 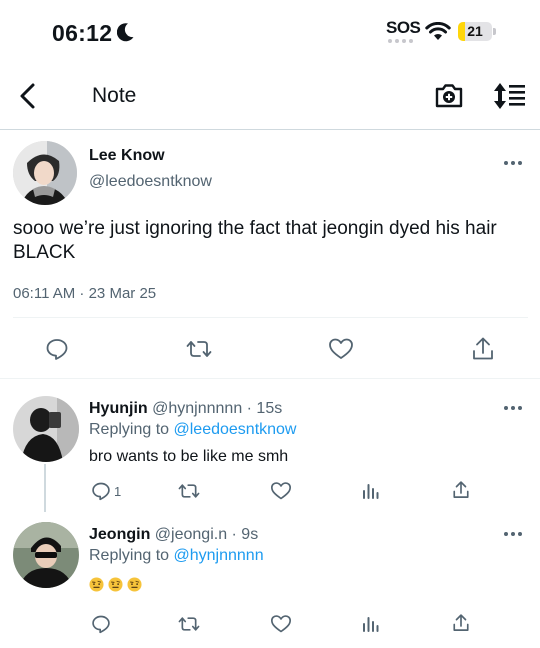 I want to click on battery-percent: 21, so click(x=475, y=31).